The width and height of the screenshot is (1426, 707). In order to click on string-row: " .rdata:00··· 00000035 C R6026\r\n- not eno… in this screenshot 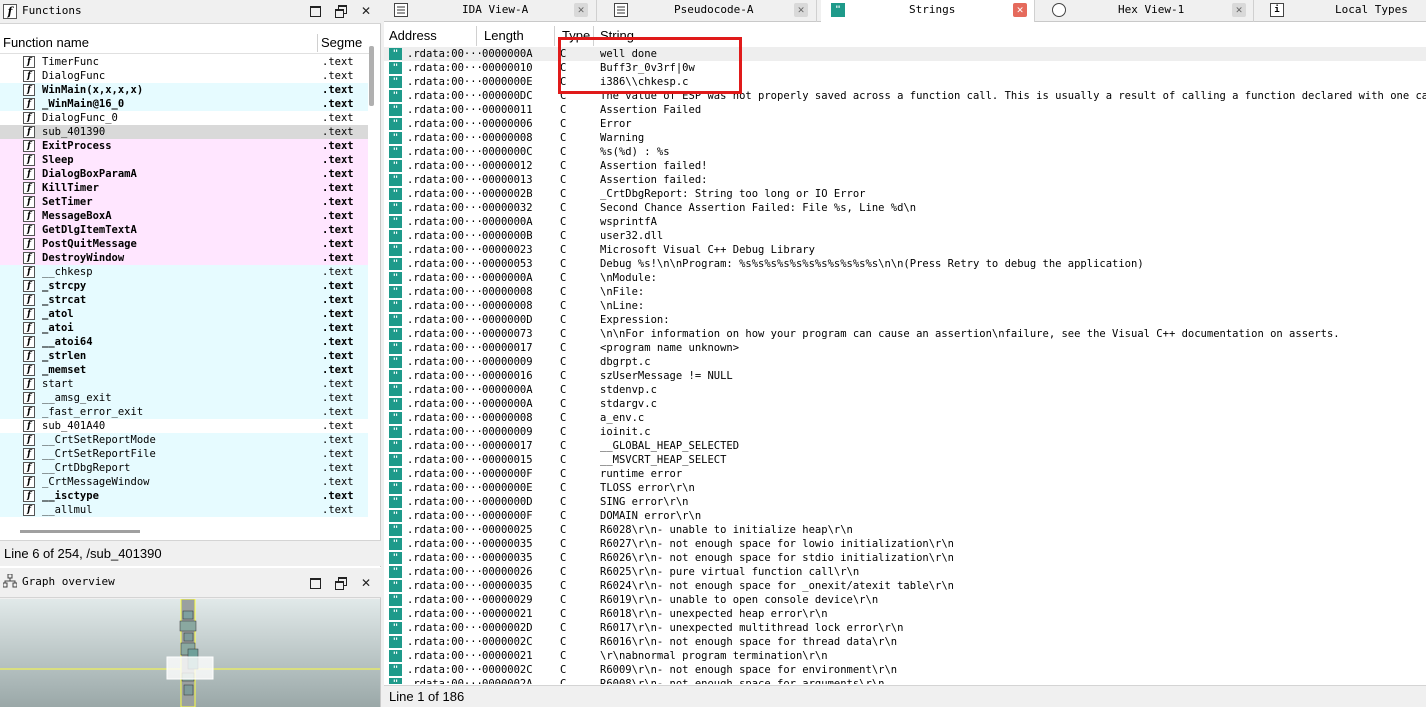, I will do `click(905, 558)`.